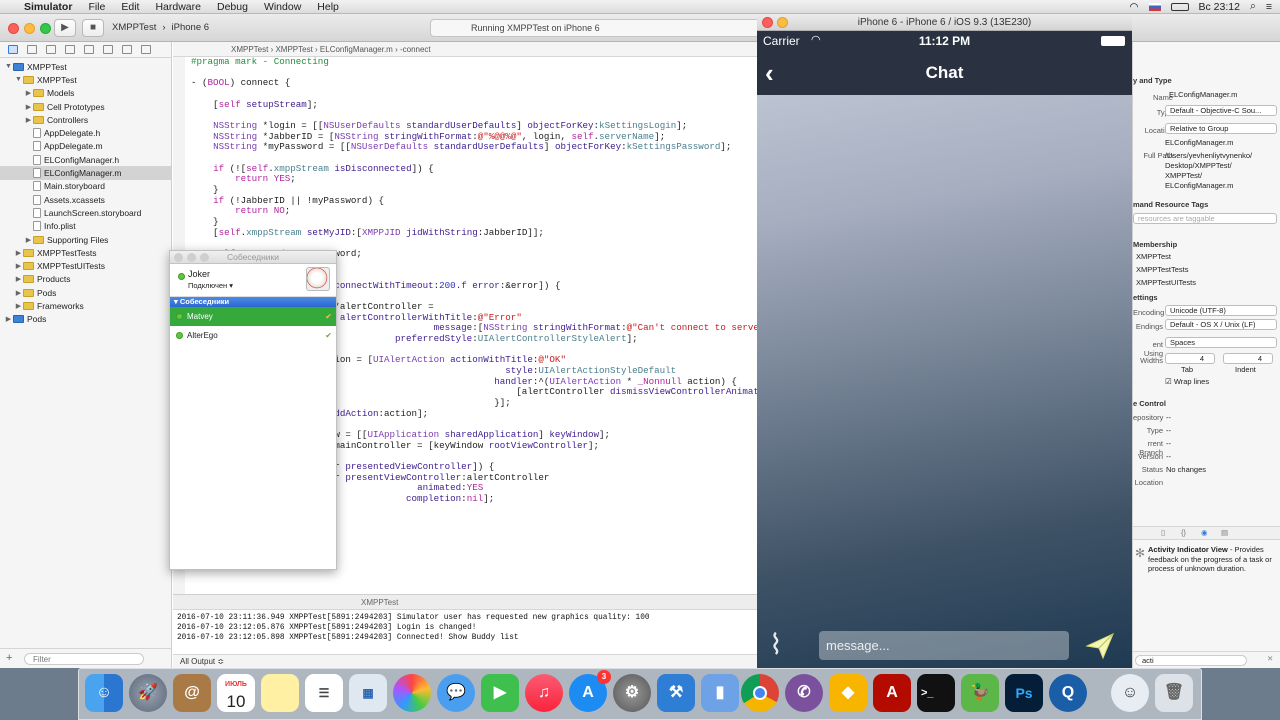 Image resolution: width=1280 pixels, height=720 pixels. I want to click on location-select: Relative to Group, so click(1221, 128).